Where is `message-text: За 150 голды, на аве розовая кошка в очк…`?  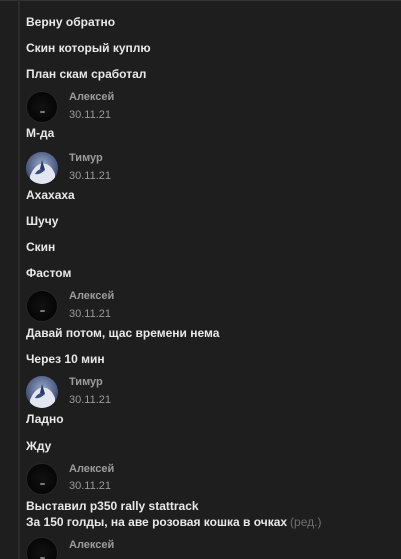 message-text: За 150 голды, на аве розовая кошка в очк… is located at coordinates (157, 522).